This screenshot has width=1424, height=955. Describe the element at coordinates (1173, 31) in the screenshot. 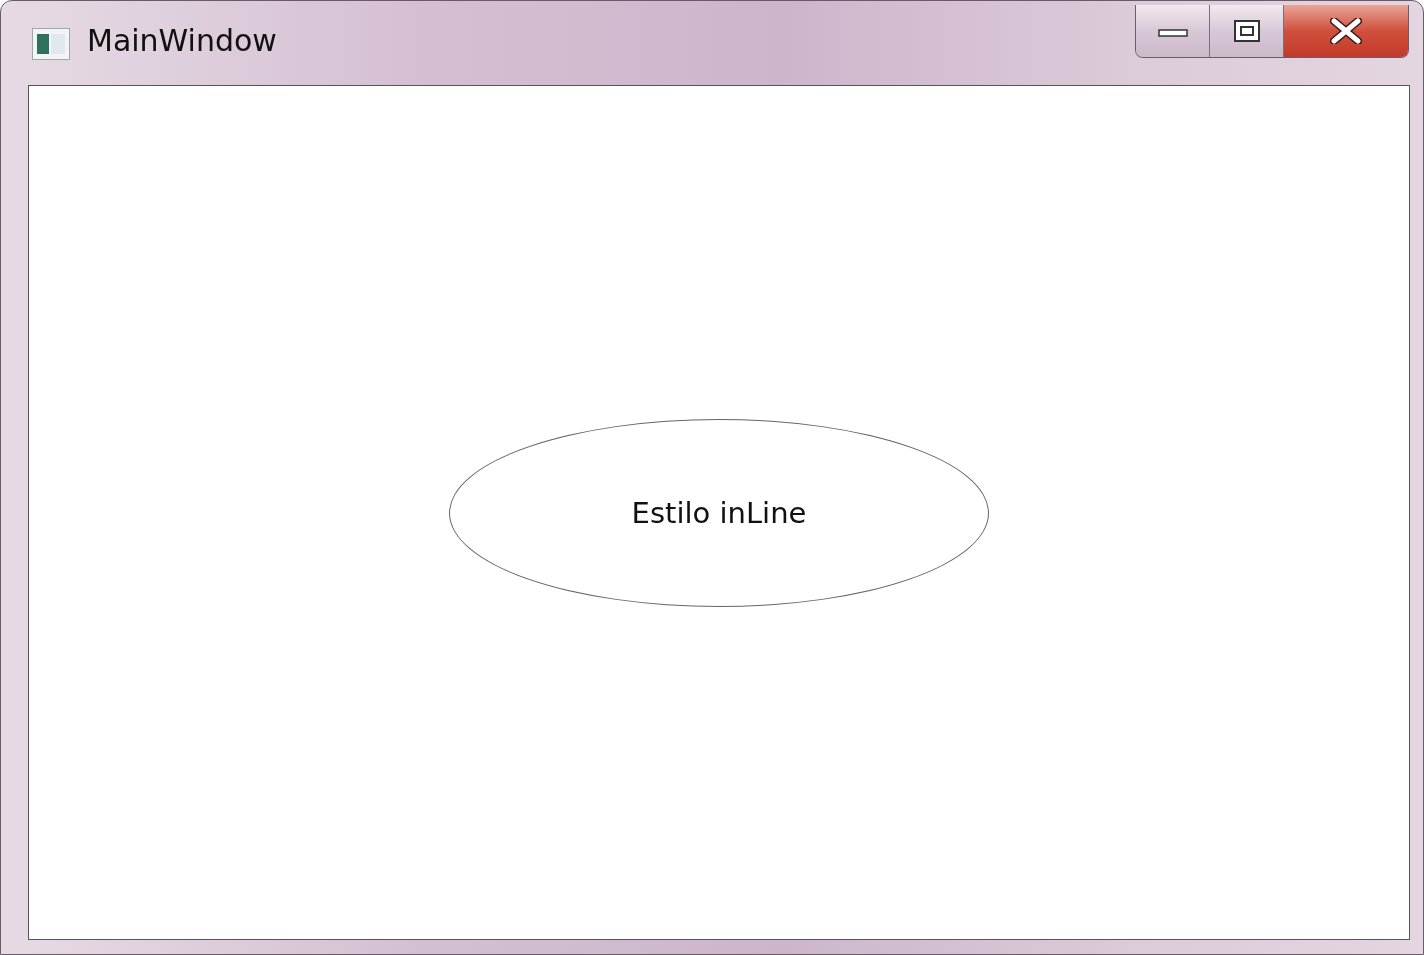

I see `minimize-button` at that location.